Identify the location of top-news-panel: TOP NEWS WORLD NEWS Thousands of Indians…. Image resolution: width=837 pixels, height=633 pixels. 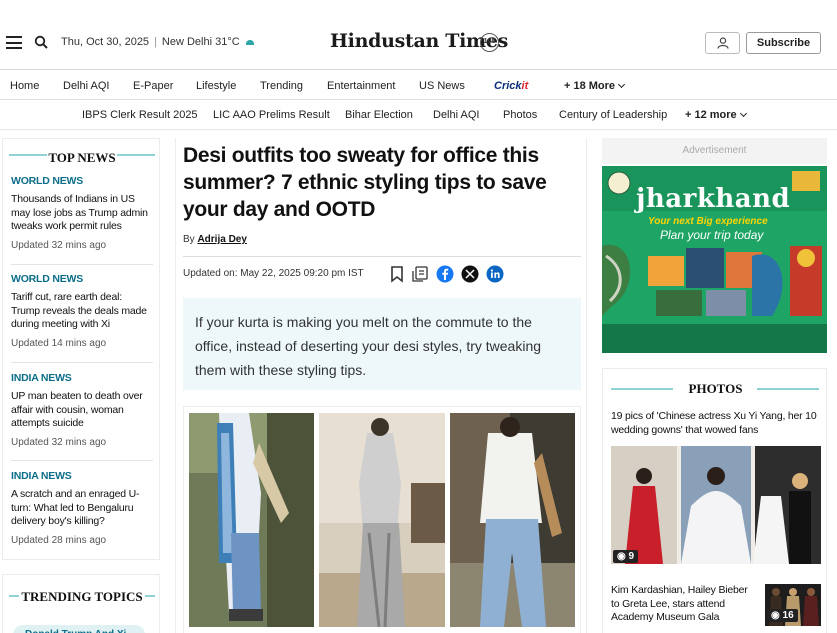
(81, 349).